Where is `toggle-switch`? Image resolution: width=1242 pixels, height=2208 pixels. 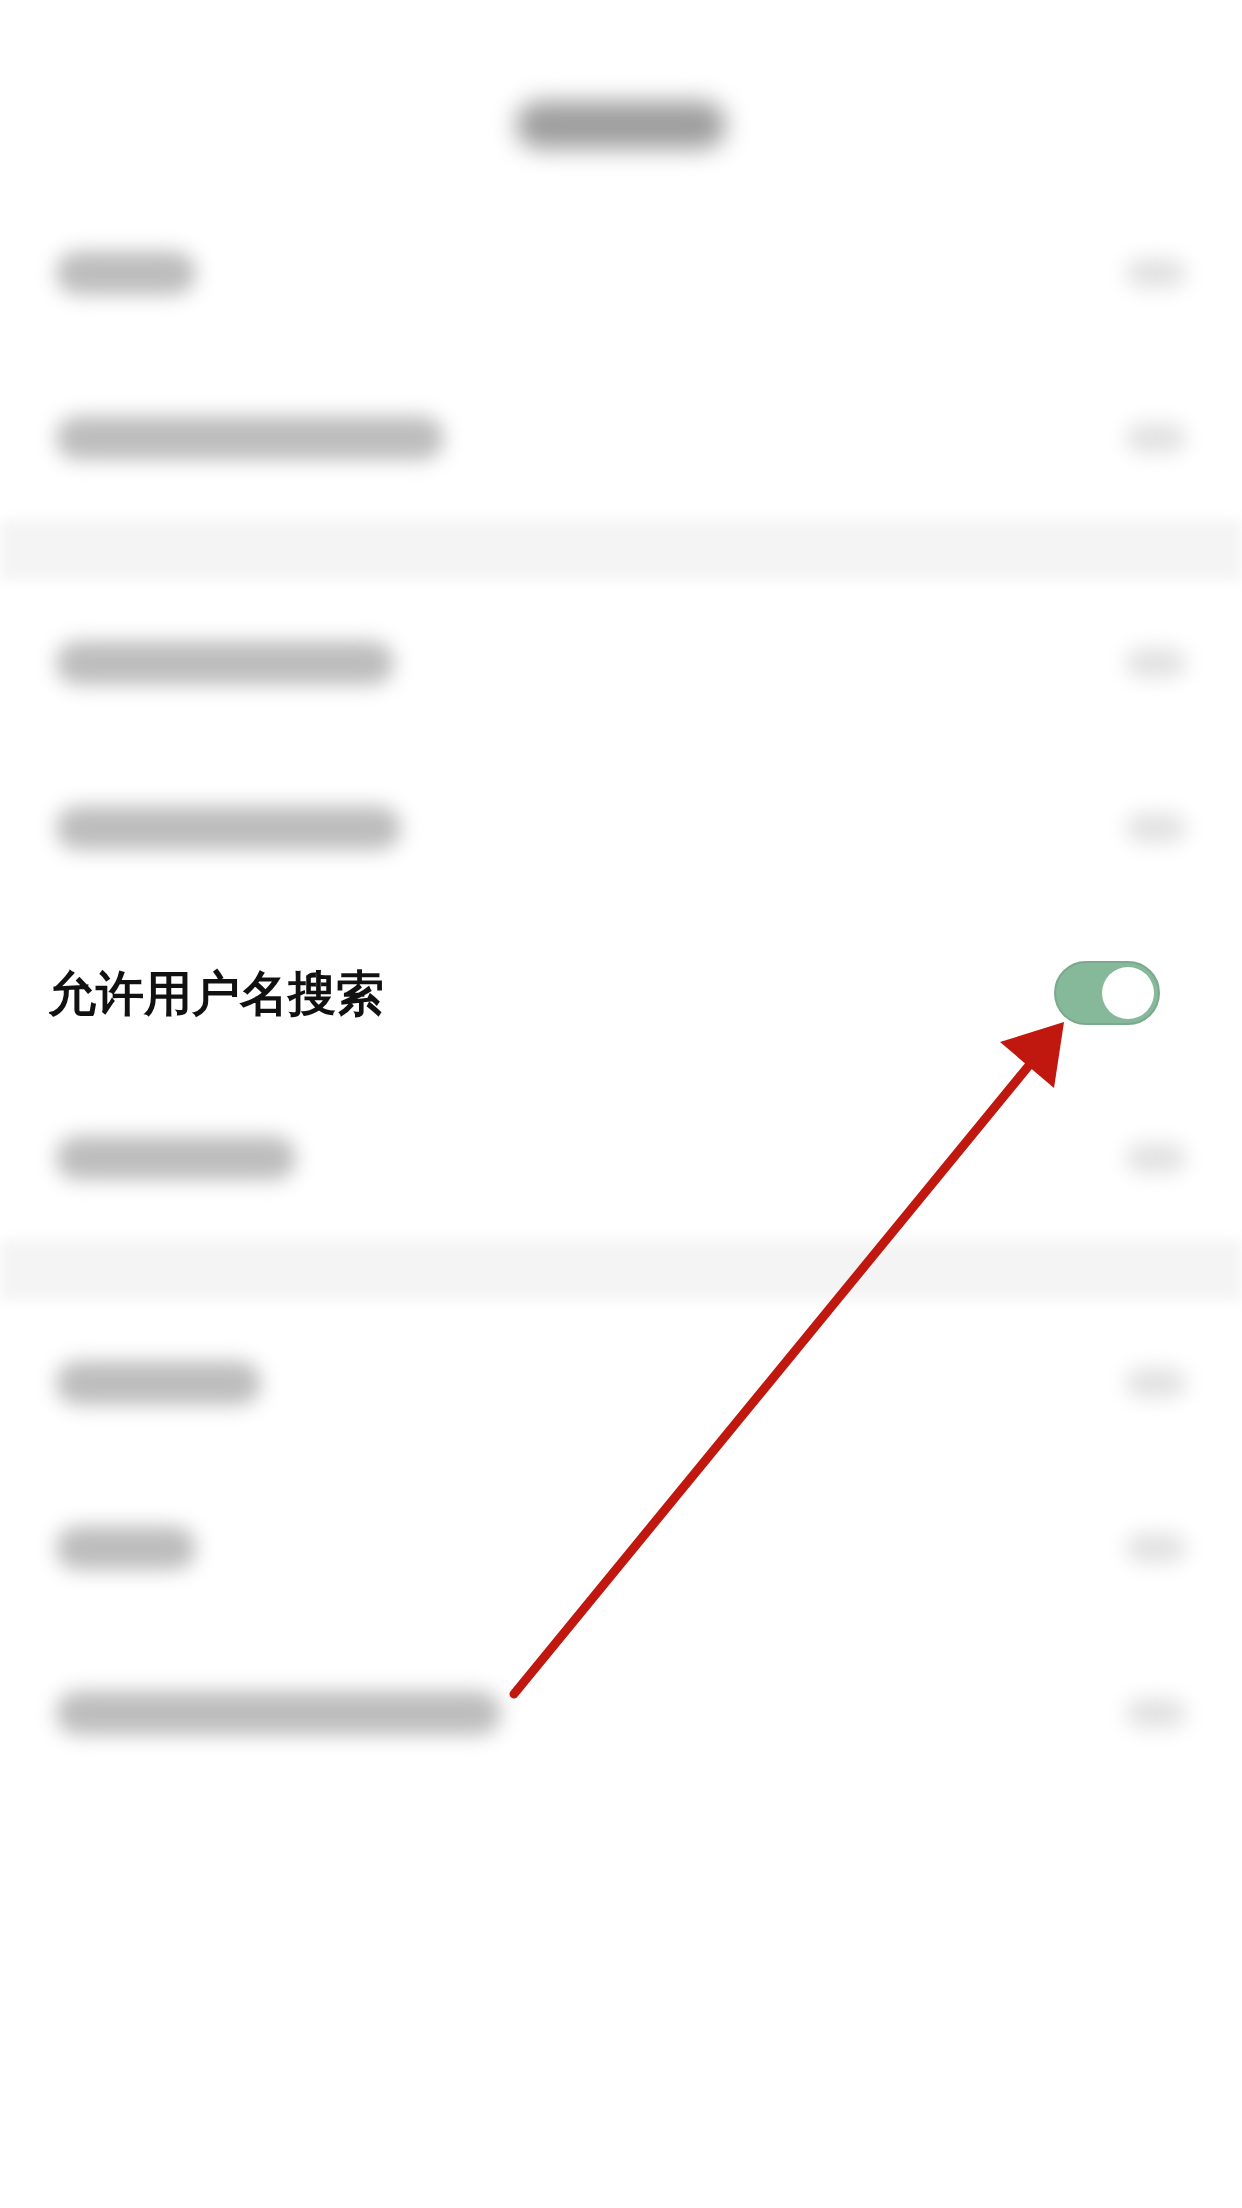
toggle-switch is located at coordinates (1107, 992).